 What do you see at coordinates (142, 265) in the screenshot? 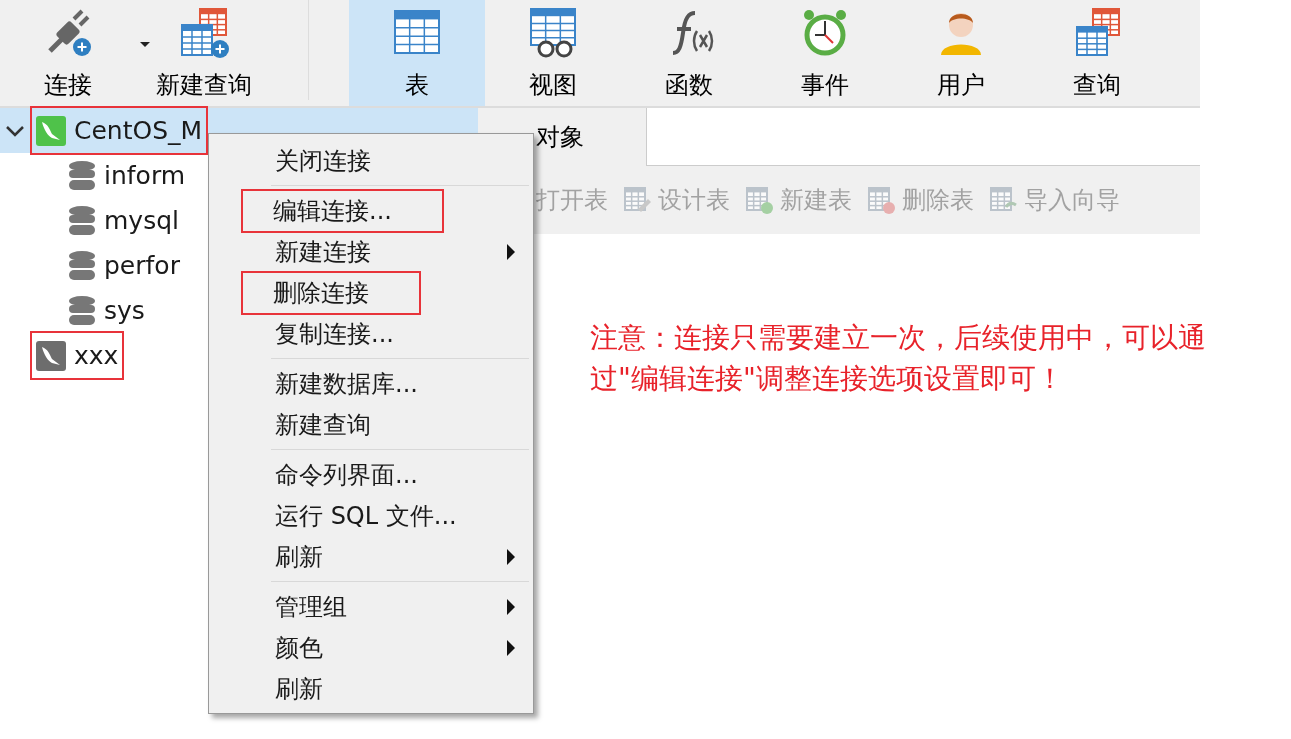
I see `tree-label: perfor` at bounding box center [142, 265].